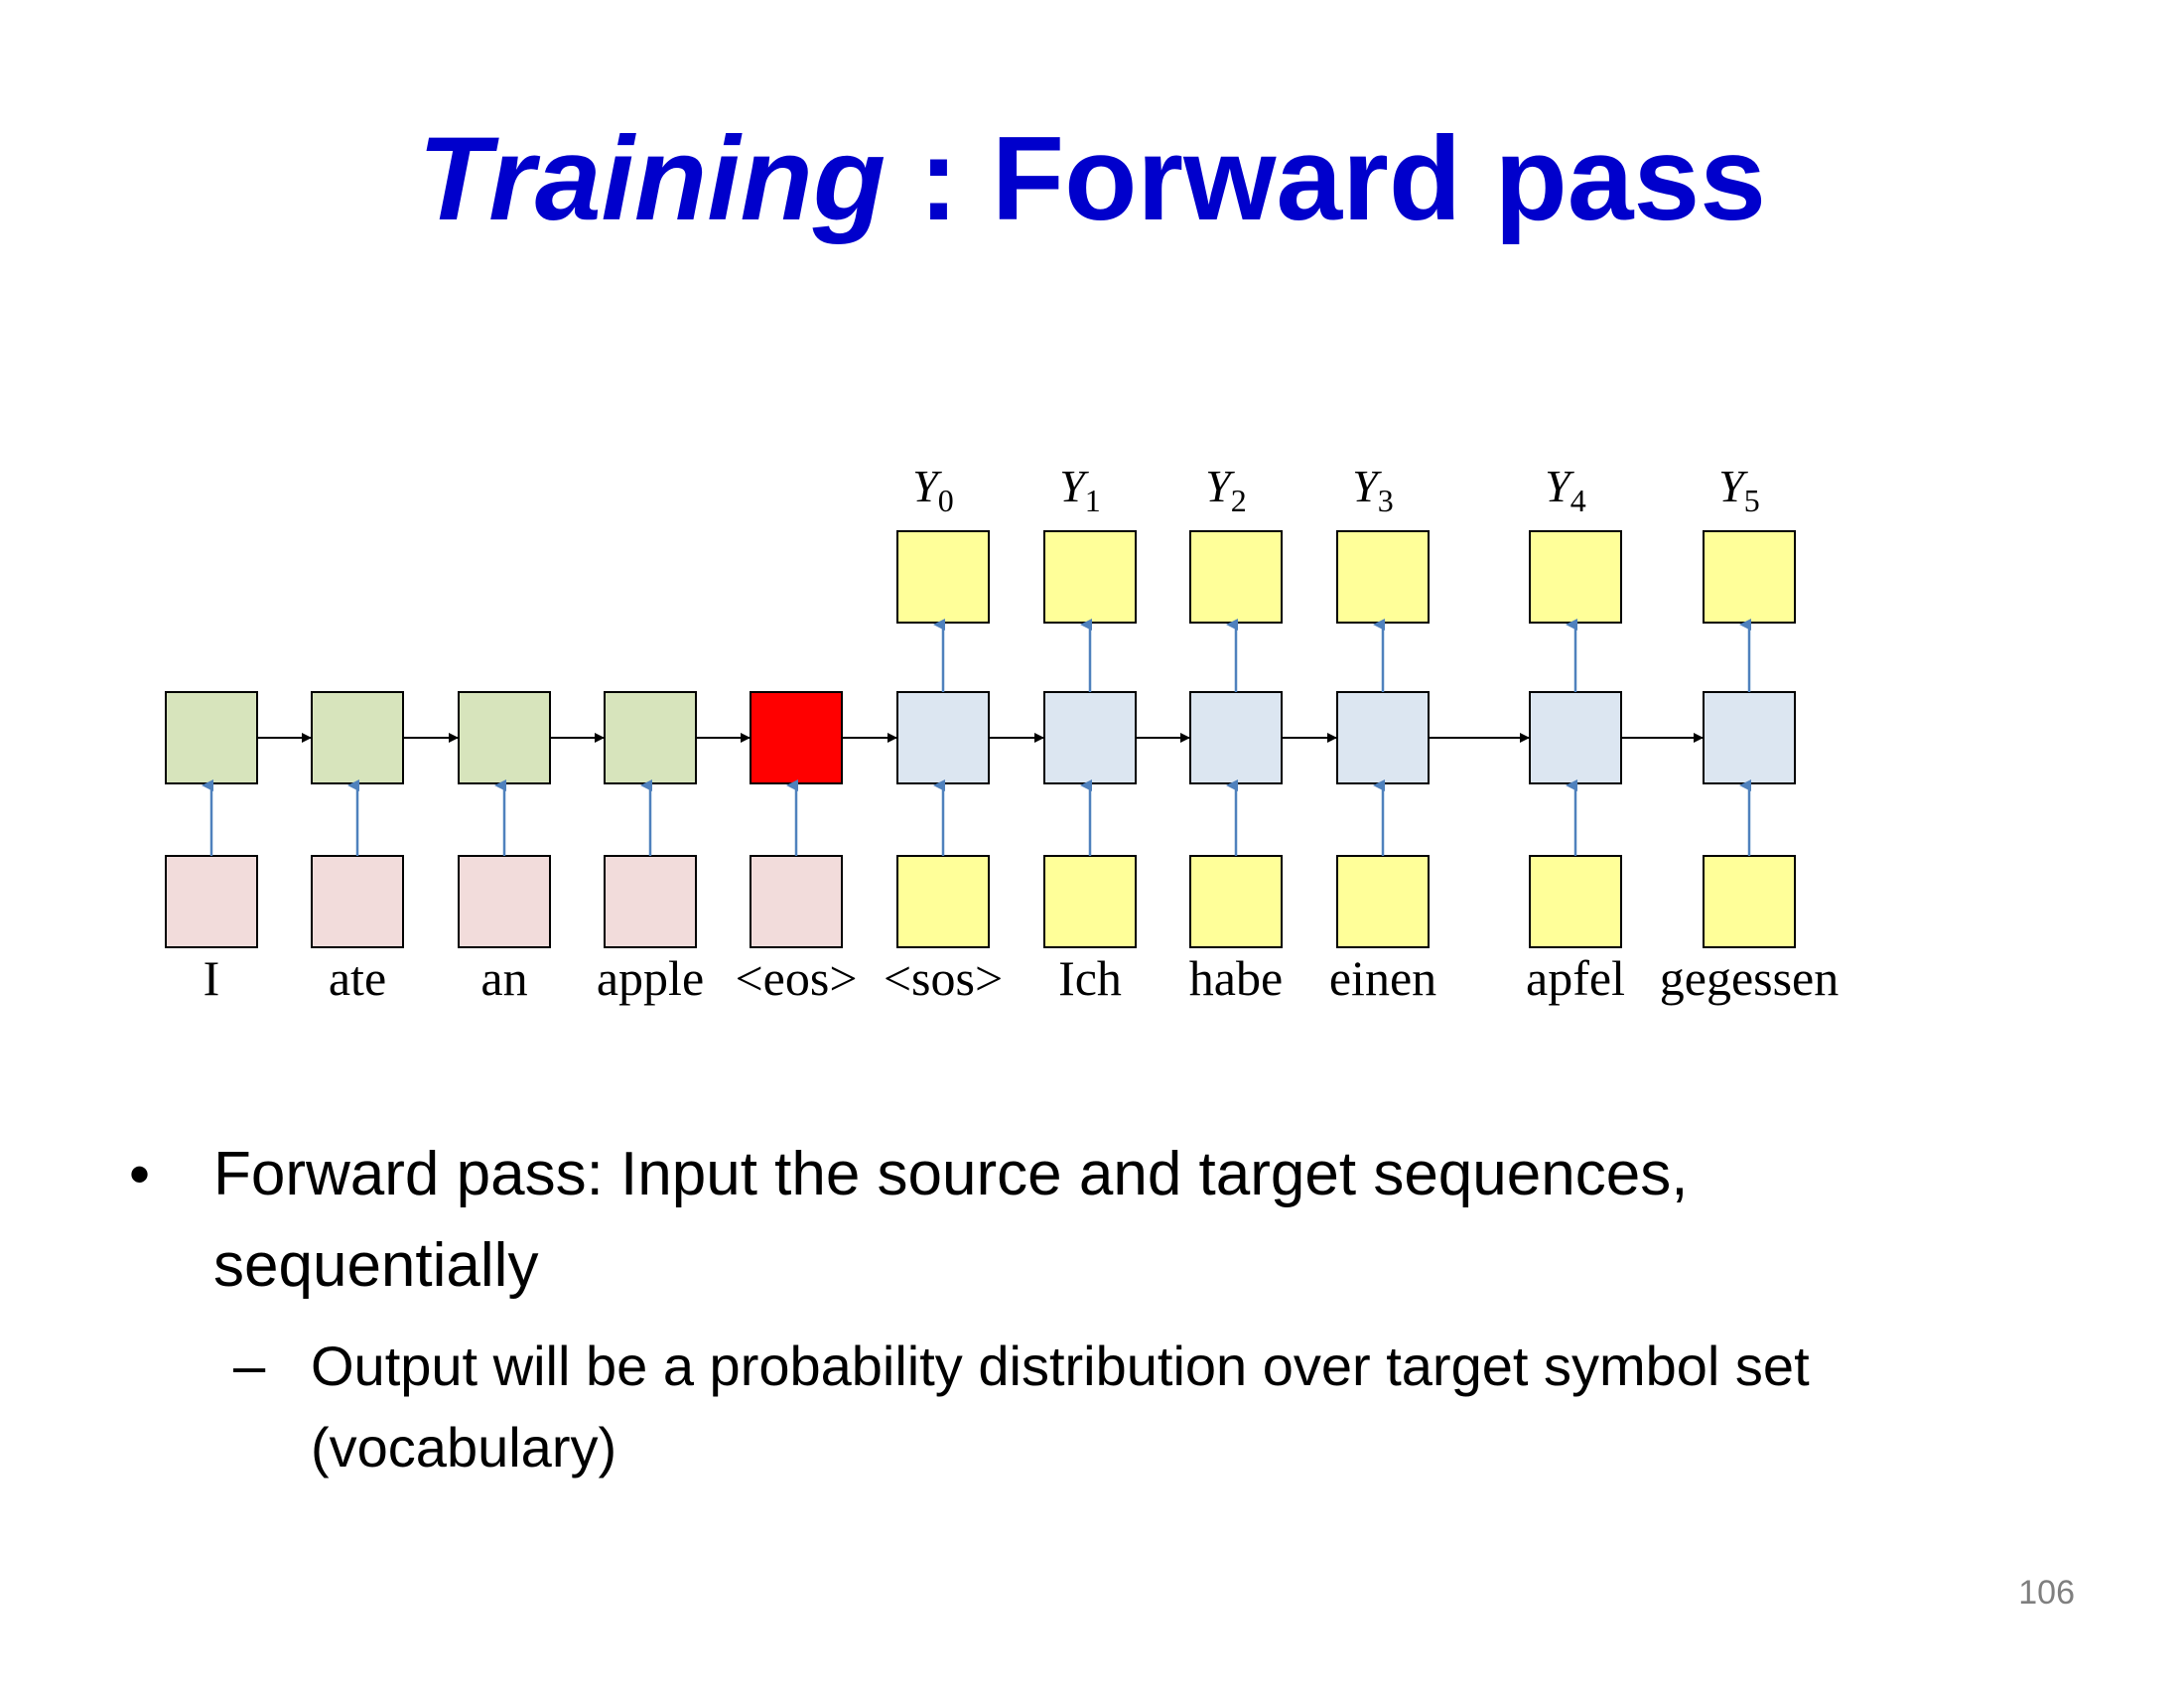  Describe the element at coordinates (1750, 978) in the screenshot. I see `target-word-label: gegessen` at that location.